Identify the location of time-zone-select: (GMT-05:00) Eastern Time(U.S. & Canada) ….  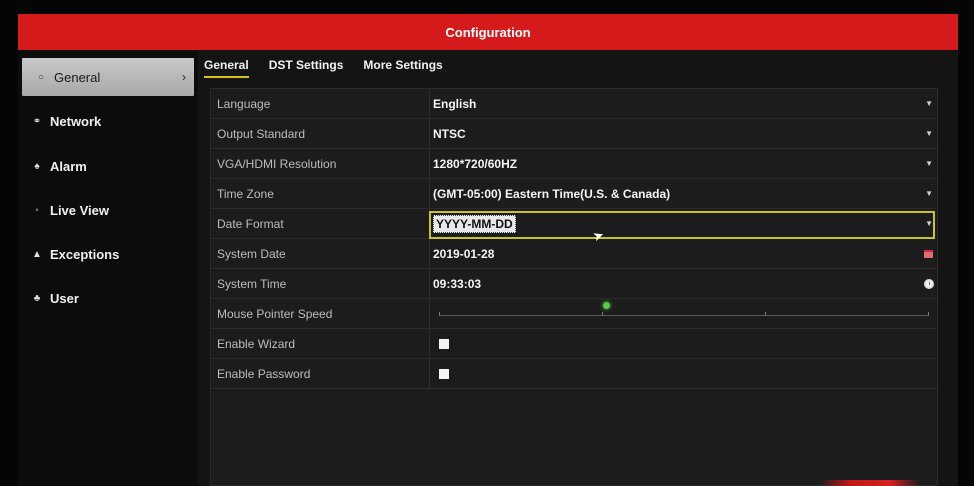
(684, 194).